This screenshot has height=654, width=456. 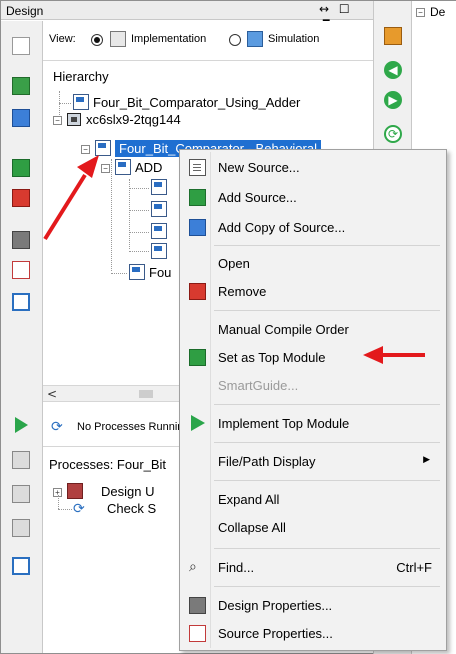 What do you see at coordinates (414, 567) in the screenshot?
I see `find-shortcut: Ctrl+F` at bounding box center [414, 567].